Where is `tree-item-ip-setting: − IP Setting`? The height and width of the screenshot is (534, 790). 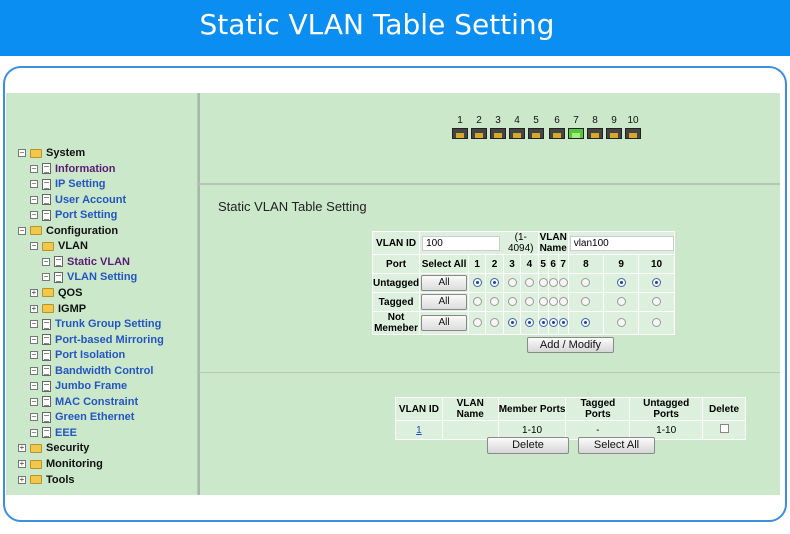
tree-item-ip-setting: − IP Setting is located at coordinates (68, 184).